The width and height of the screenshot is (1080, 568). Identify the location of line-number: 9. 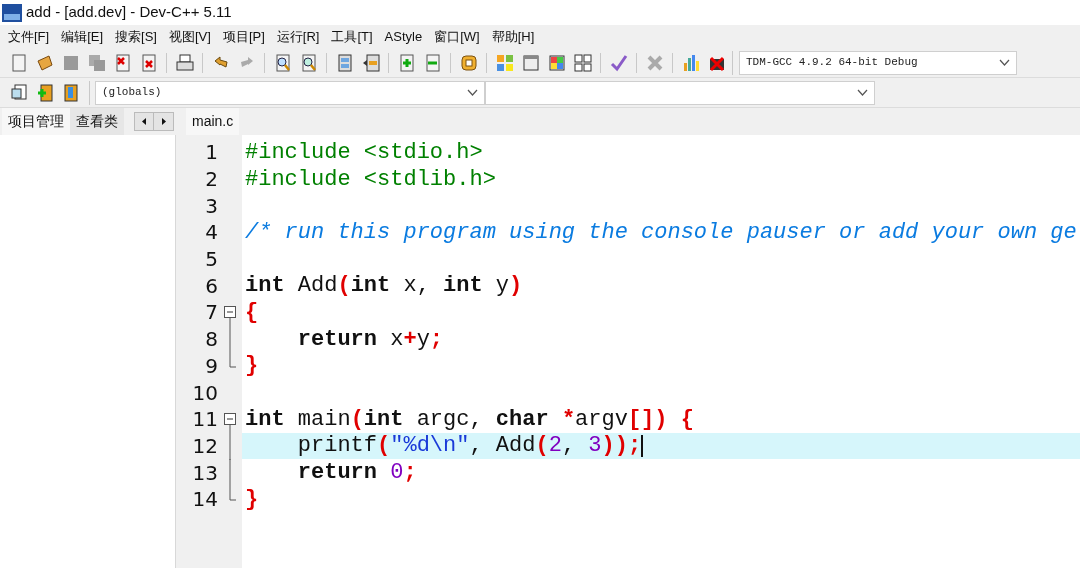
(211, 366).